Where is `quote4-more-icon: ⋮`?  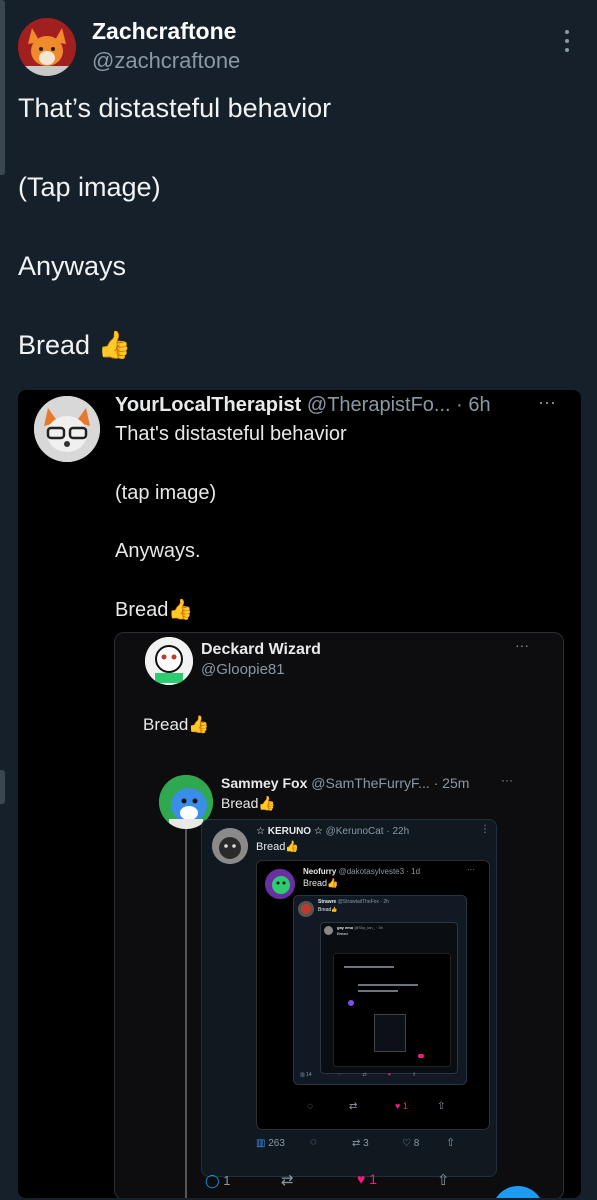 quote4-more-icon: ⋮ is located at coordinates (485, 829).